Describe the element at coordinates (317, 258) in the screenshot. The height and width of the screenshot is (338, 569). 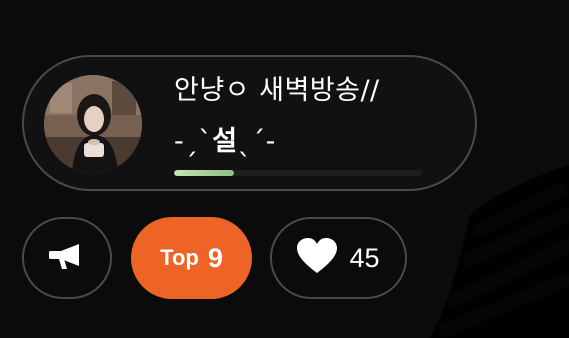
I see `heart-icon` at that location.